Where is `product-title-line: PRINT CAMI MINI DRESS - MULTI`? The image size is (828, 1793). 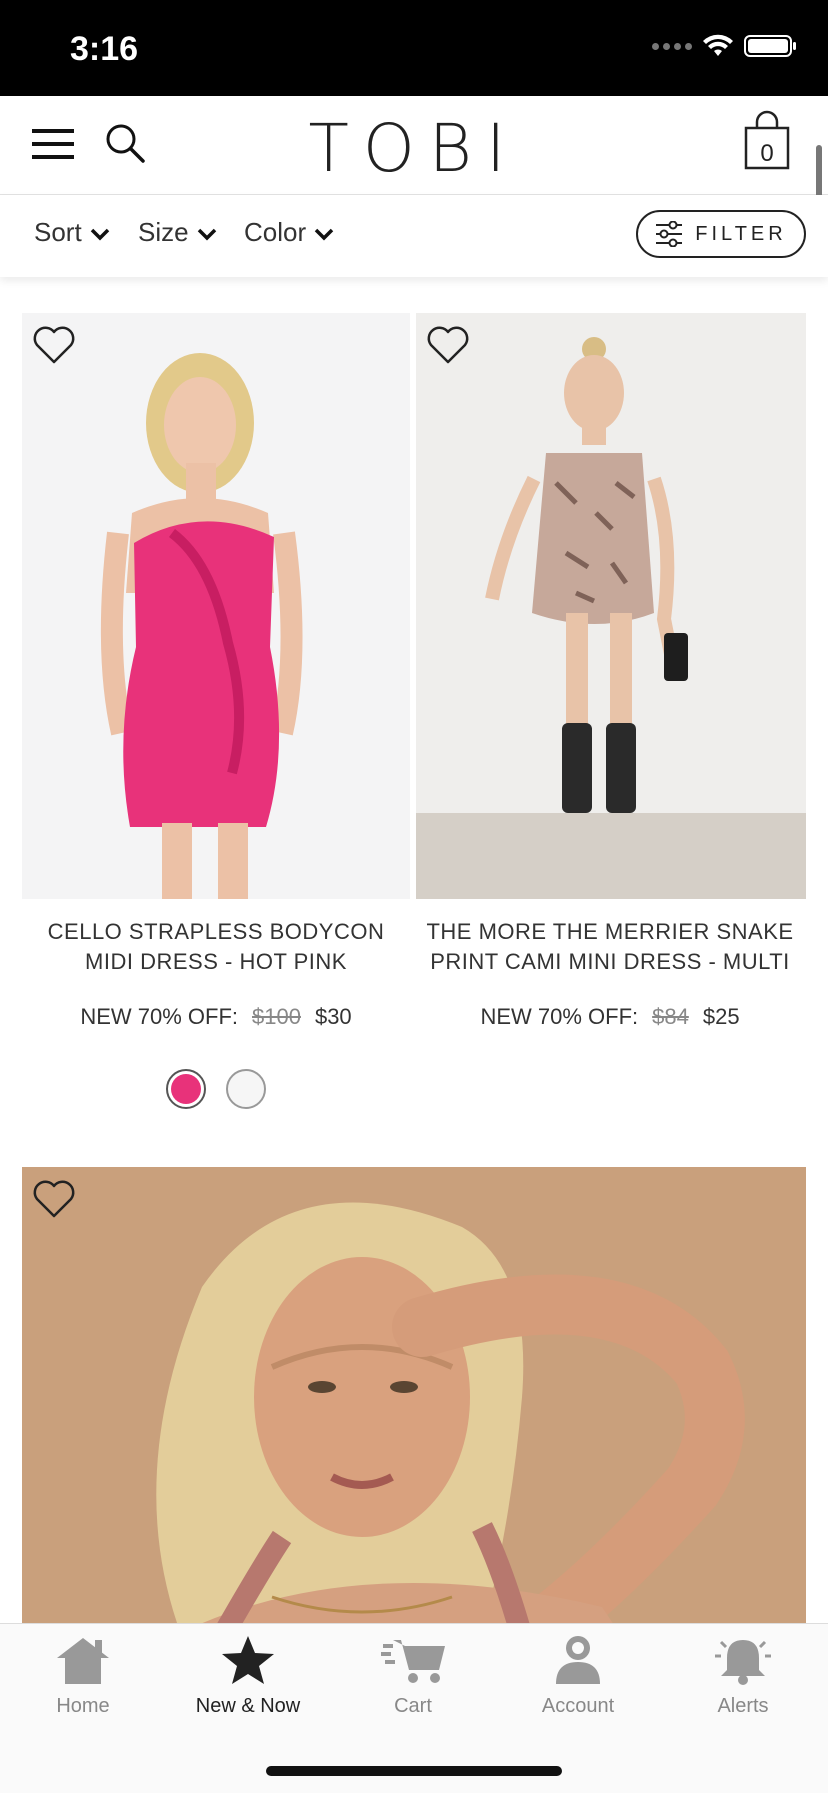
product-title-line: PRINT CAMI MINI DRESS - MULTI is located at coordinates (610, 961).